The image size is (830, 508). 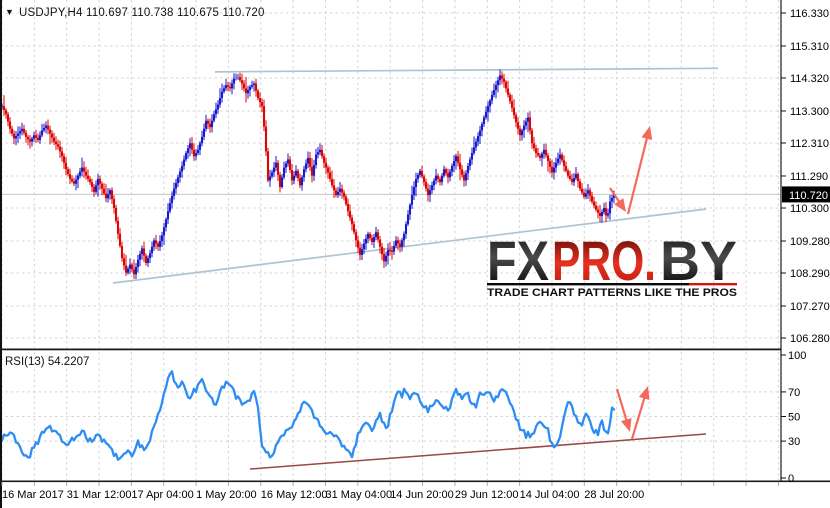 I want to click on rsi-axis-label: 30, so click(x=794, y=442).